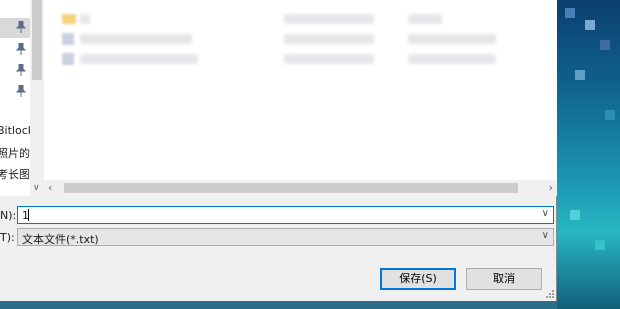 The image size is (620, 309). Describe the element at coordinates (69, 19) in the screenshot. I see `folder-icon` at that location.